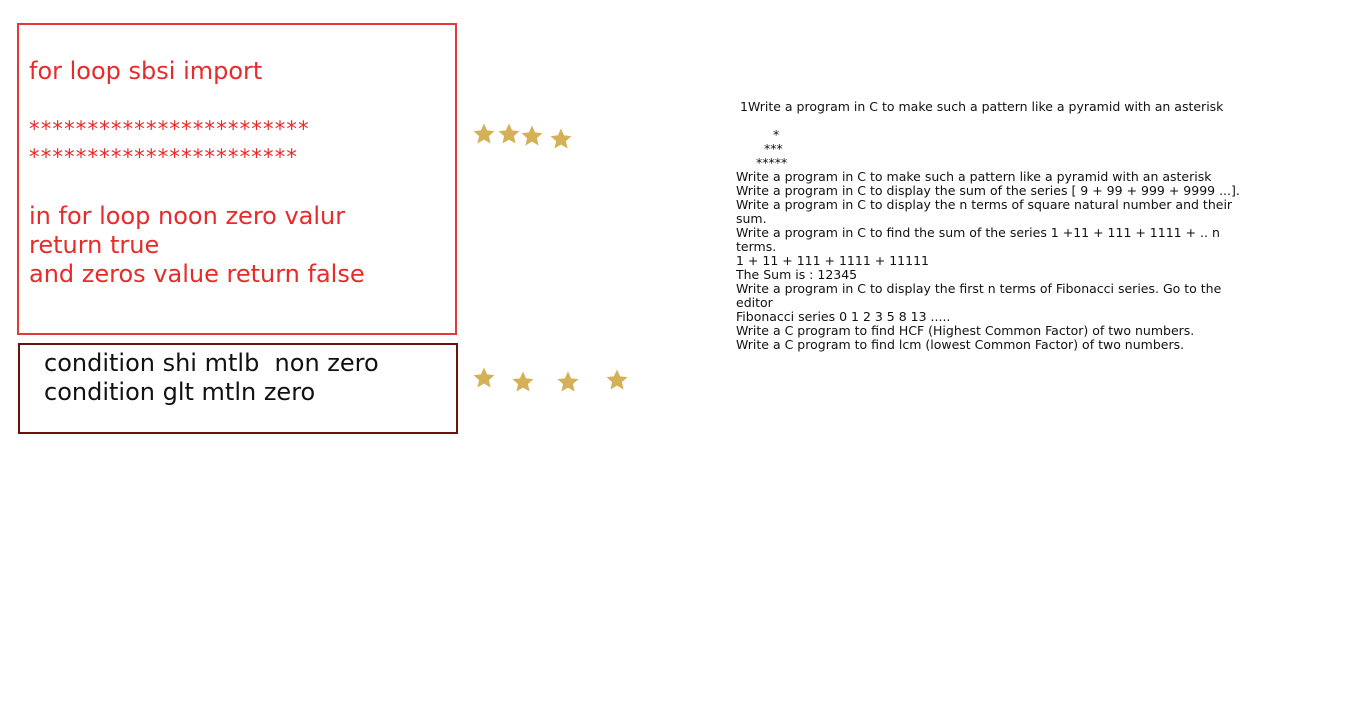 This screenshot has height=715, width=1366. I want to click on list-item: 1 + 11 + 111 + 1111 + 11111, so click(832, 260).